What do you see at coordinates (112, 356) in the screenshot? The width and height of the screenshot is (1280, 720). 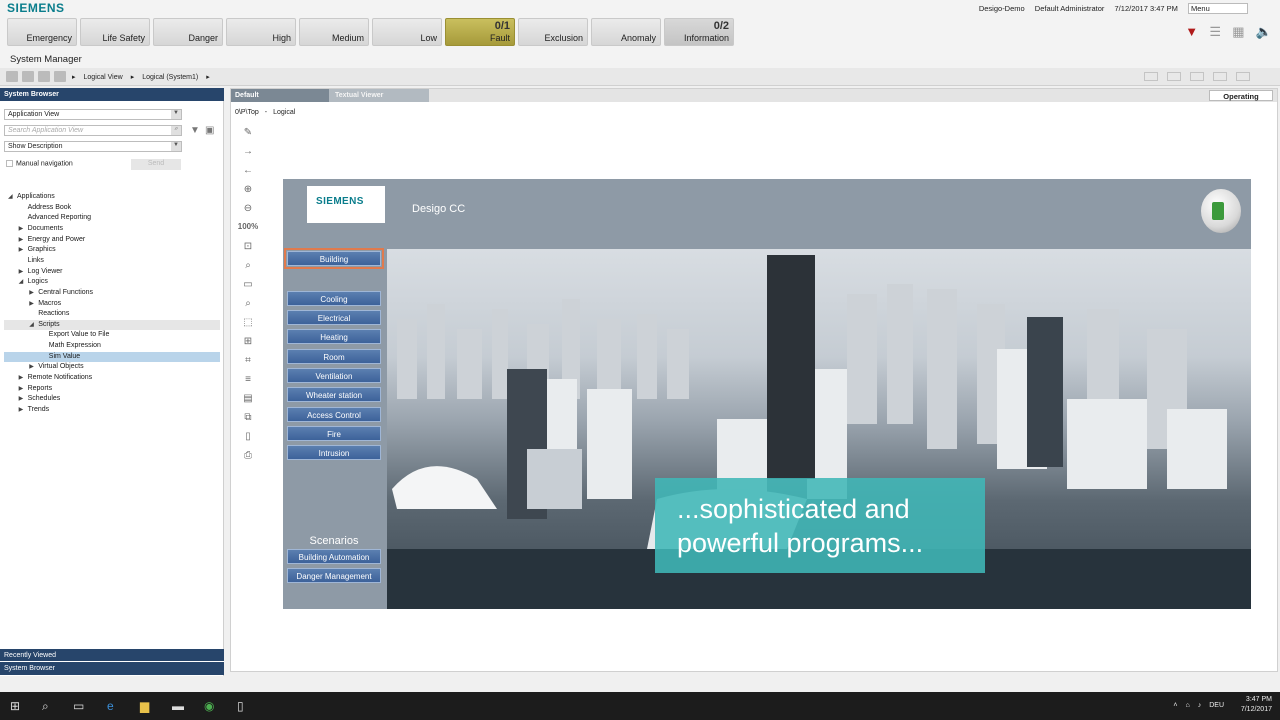 I see `tree-item: Sim Value` at bounding box center [112, 356].